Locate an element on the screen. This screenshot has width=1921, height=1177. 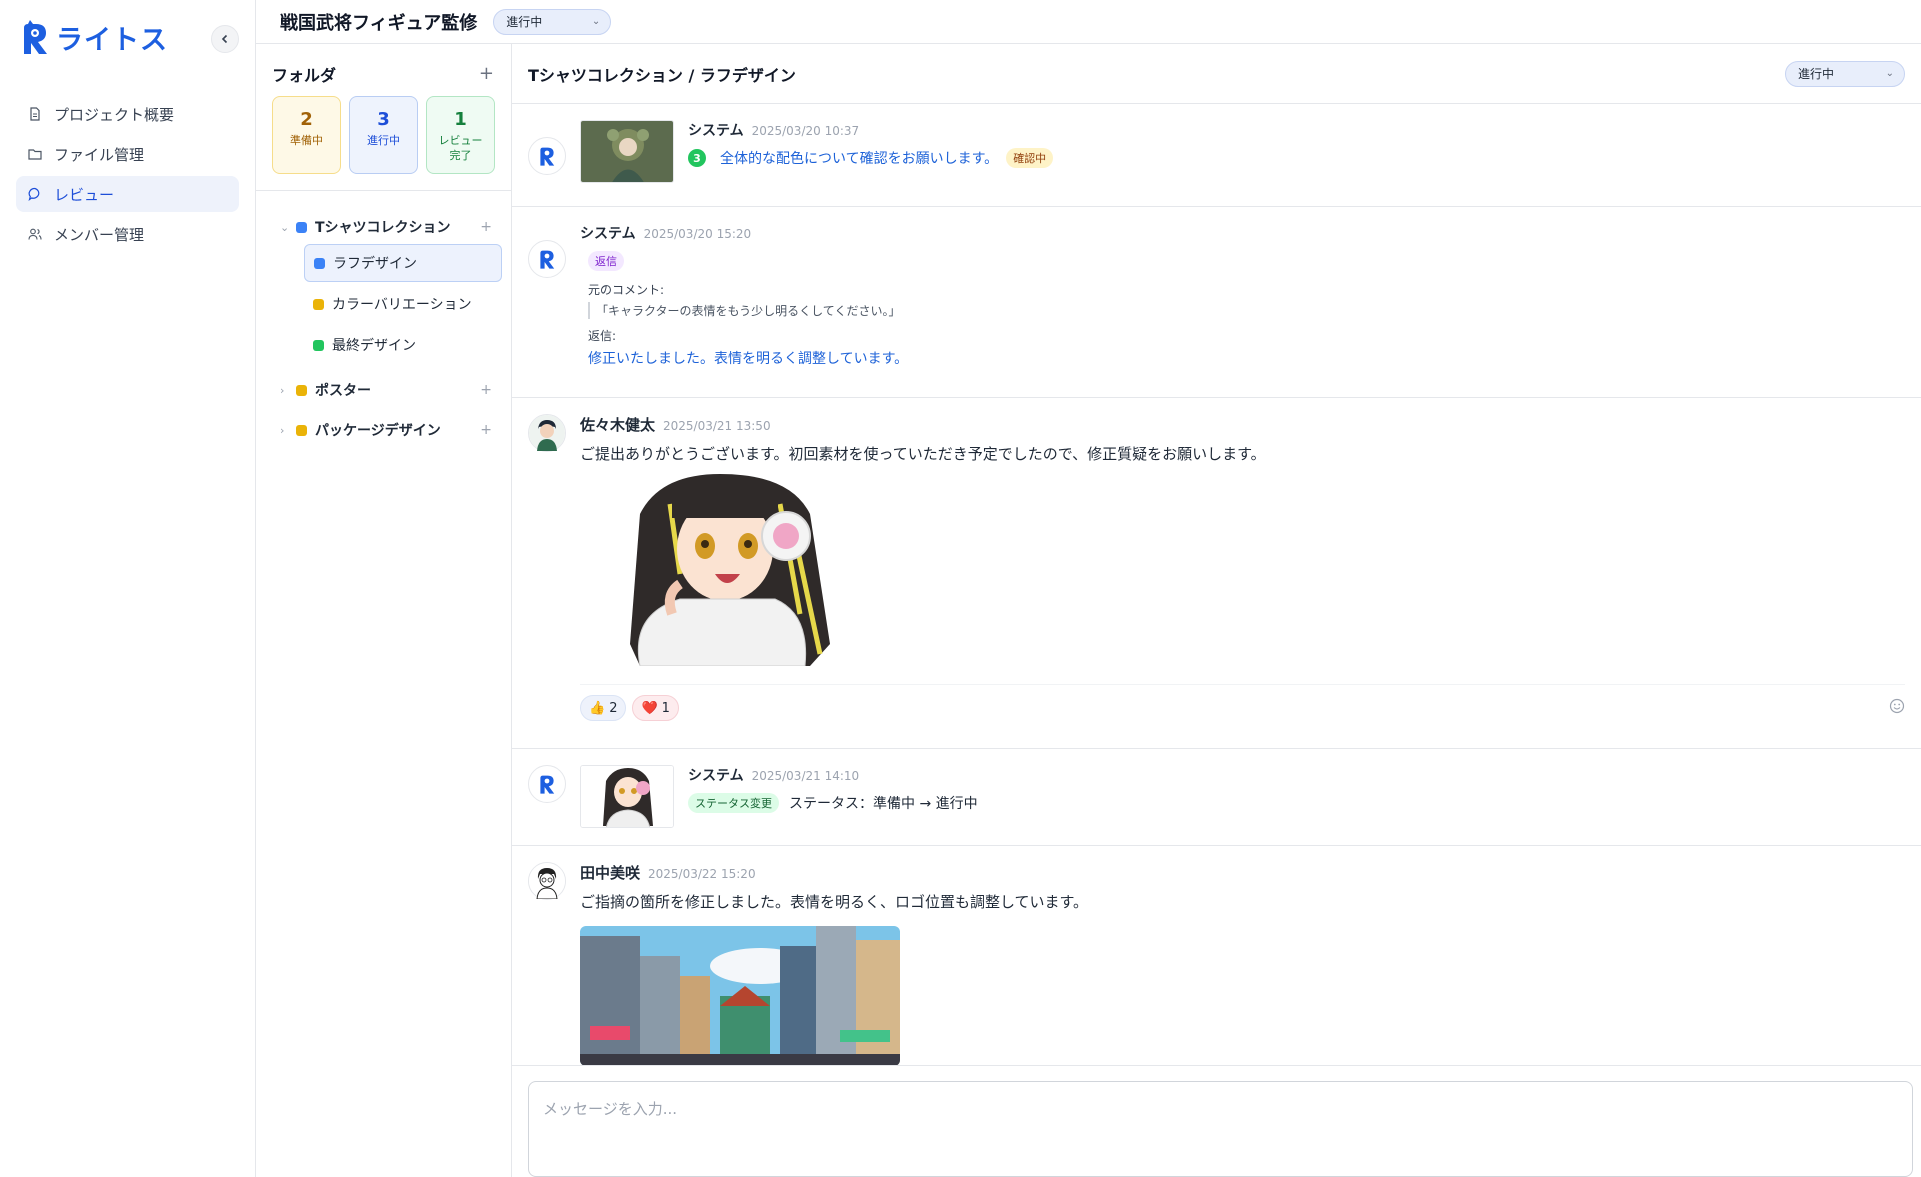
folder-label: カラーバリエーション is located at coordinates (402, 305).